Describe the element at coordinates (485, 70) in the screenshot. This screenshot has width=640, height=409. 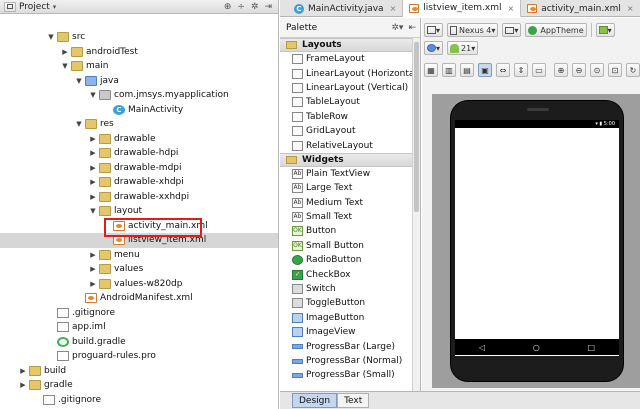
I see `fill-width-icon: ▣` at that location.